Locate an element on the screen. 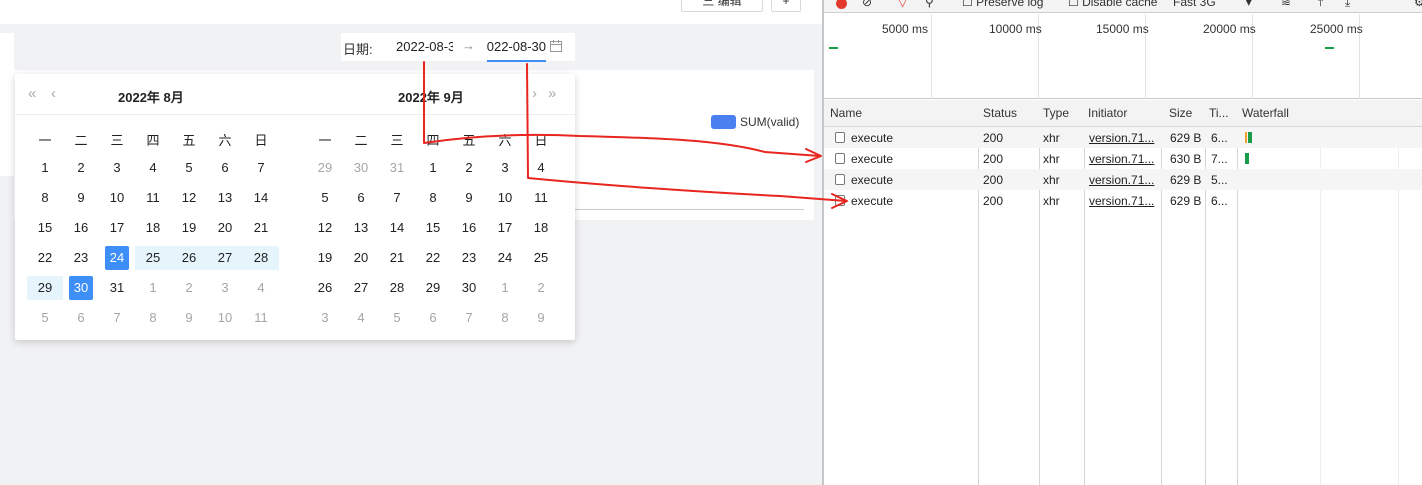  column-header: Waterfall is located at coordinates (1265, 113).